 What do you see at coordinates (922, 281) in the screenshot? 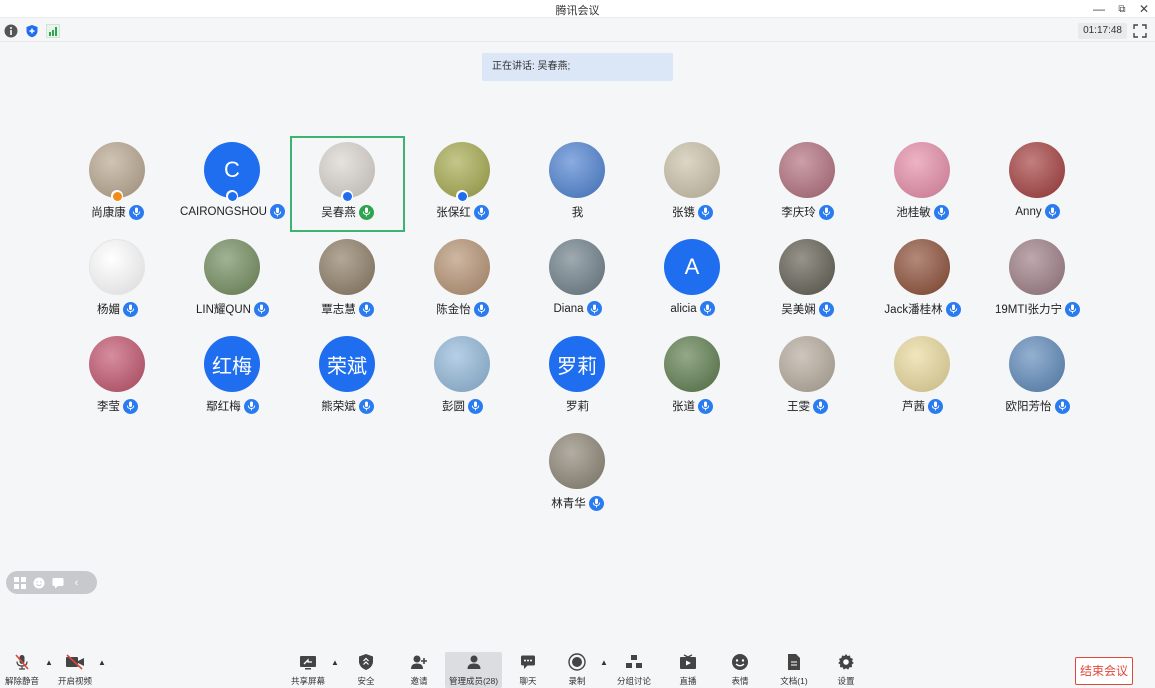
I see `participant-tile: Jack潘桂林` at bounding box center [922, 281].